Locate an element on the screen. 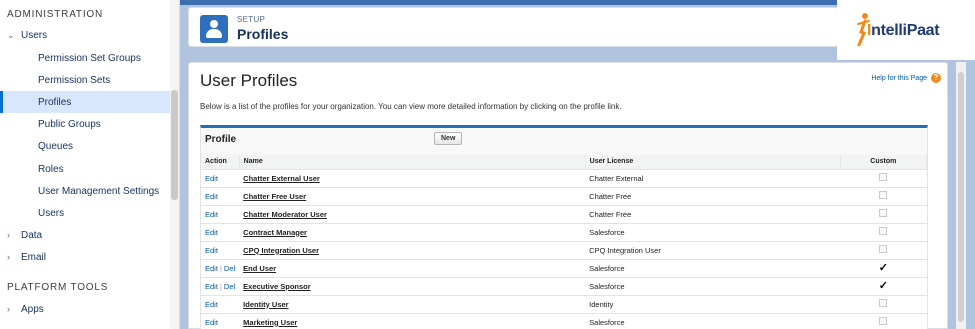  user-license-cell: Identity is located at coordinates (713, 304).